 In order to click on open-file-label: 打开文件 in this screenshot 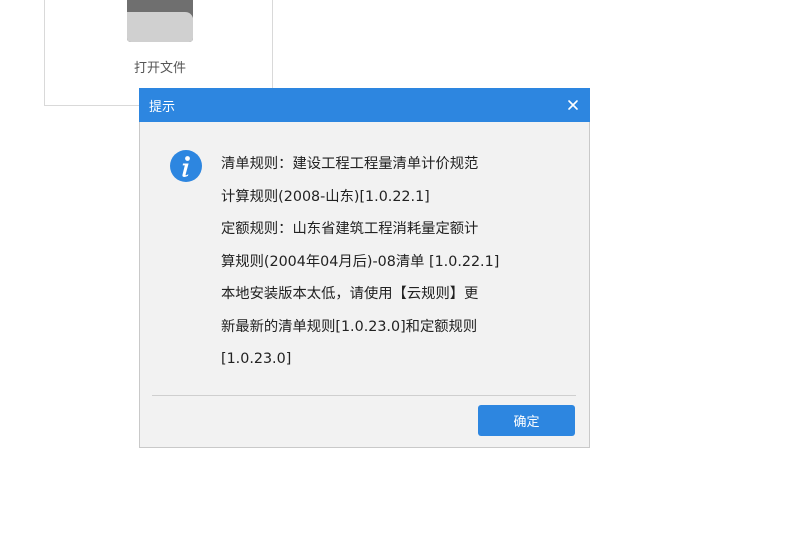, I will do `click(159, 68)`.